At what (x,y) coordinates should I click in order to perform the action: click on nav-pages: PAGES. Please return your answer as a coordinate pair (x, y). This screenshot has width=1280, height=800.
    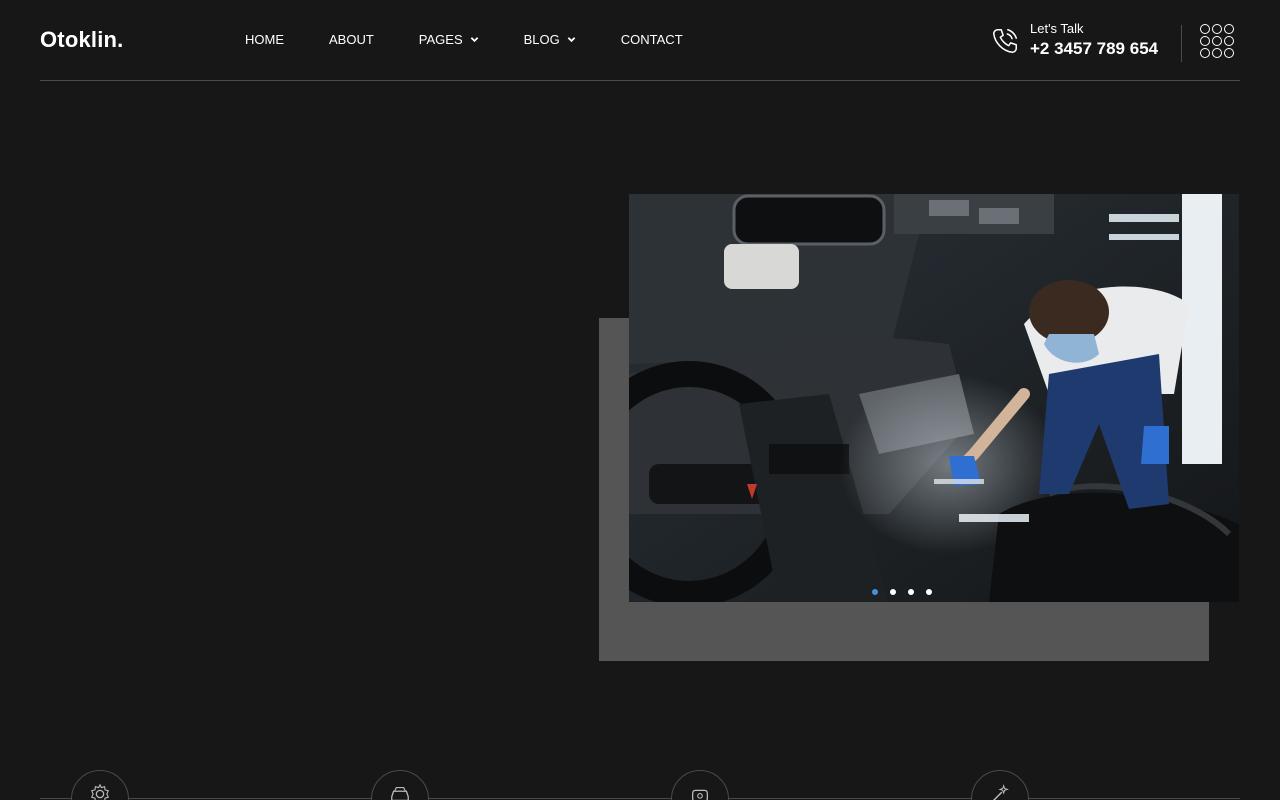
    Looking at the image, I should click on (449, 39).